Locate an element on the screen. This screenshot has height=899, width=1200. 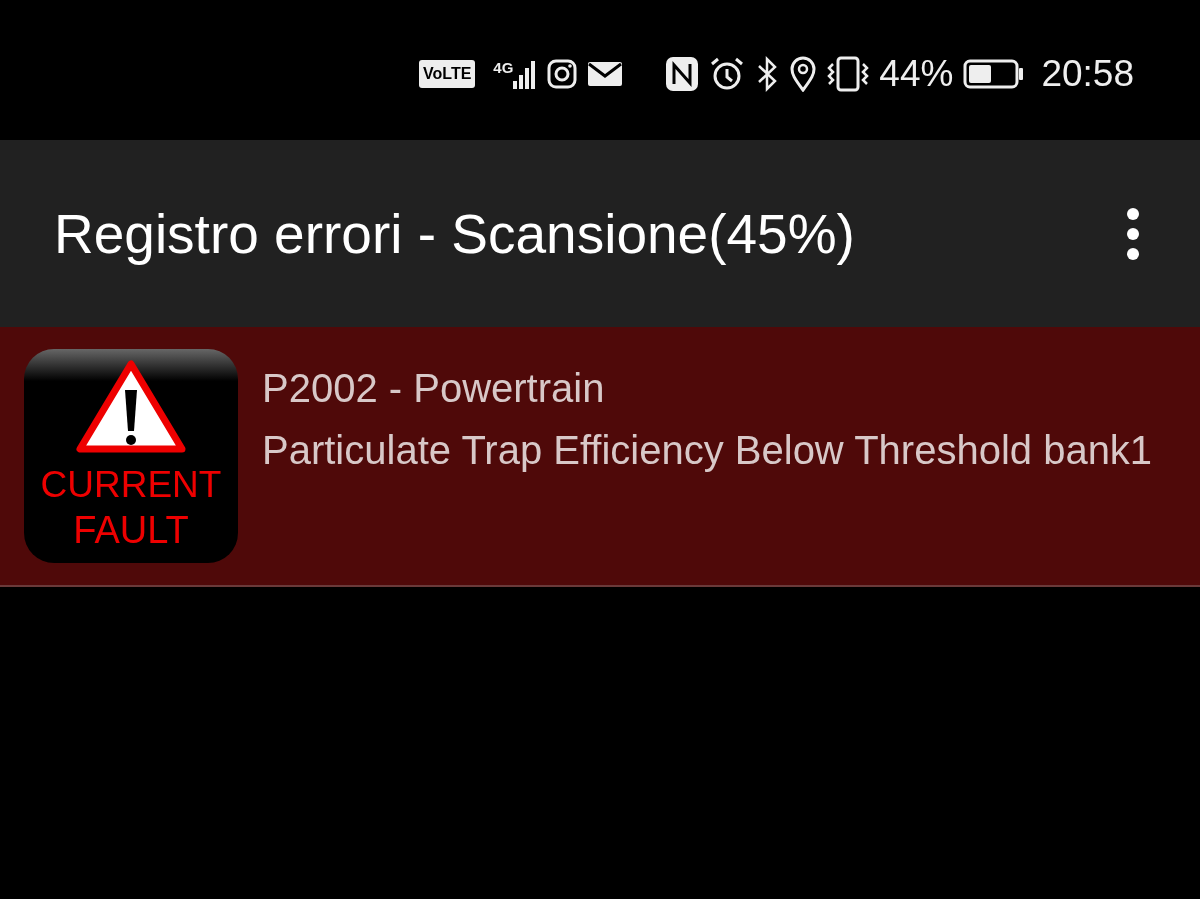
network-type: 4G is located at coordinates (503, 67).